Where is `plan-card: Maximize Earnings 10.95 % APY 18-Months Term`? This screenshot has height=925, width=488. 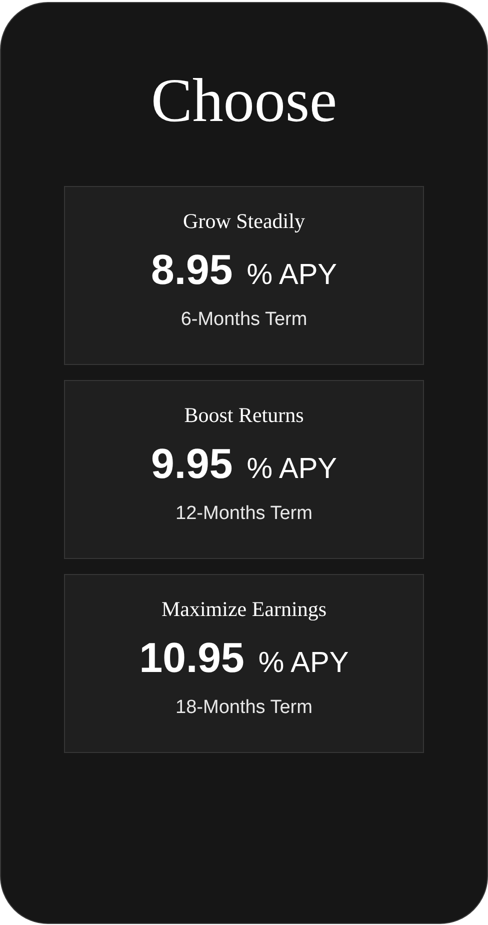
plan-card: Maximize Earnings 10.95 % APY 18-Months Term is located at coordinates (244, 663).